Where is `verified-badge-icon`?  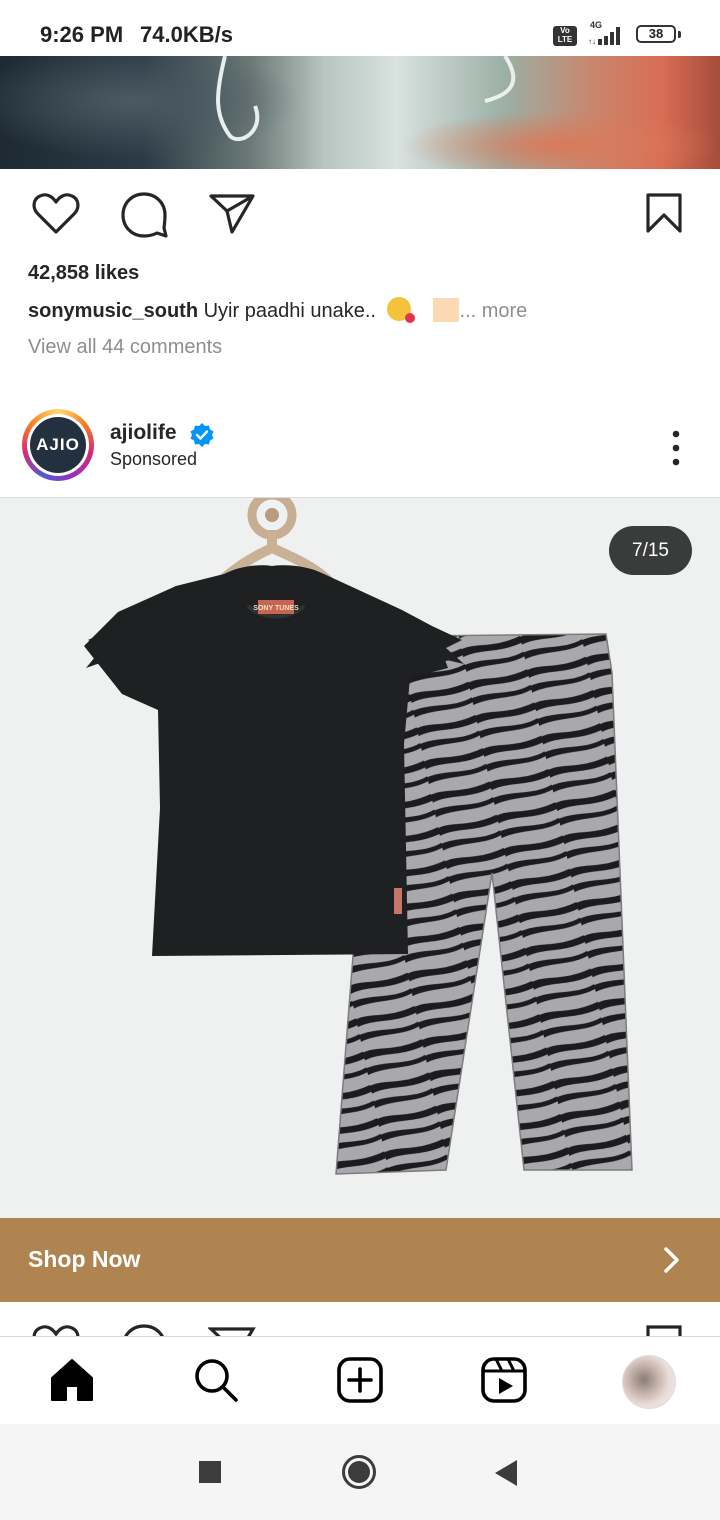 verified-badge-icon is located at coordinates (202, 435).